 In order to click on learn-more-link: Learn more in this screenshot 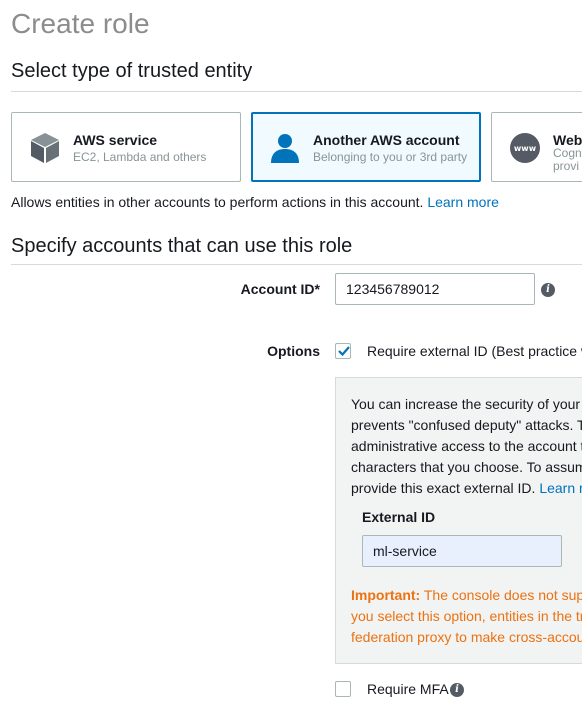, I will do `click(463, 202)`.